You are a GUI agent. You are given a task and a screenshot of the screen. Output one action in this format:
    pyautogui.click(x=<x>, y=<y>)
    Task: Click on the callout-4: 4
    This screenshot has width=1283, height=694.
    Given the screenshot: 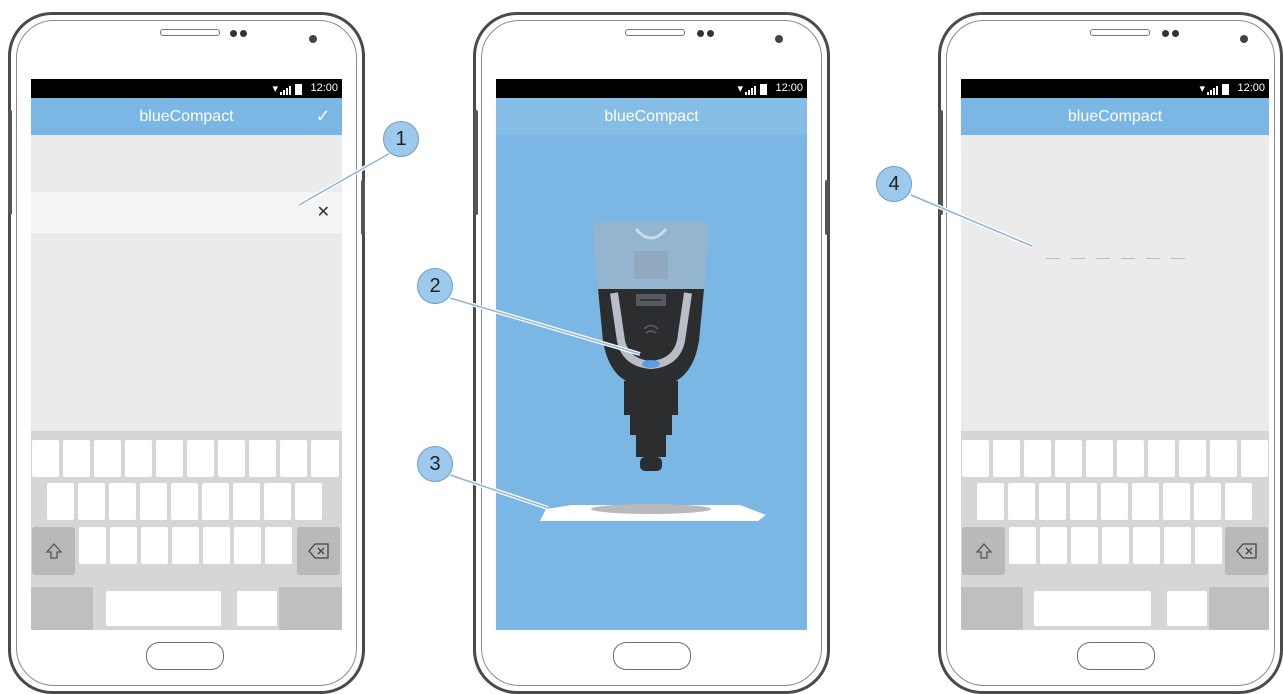 What is the action you would take?
    pyautogui.click(x=894, y=184)
    